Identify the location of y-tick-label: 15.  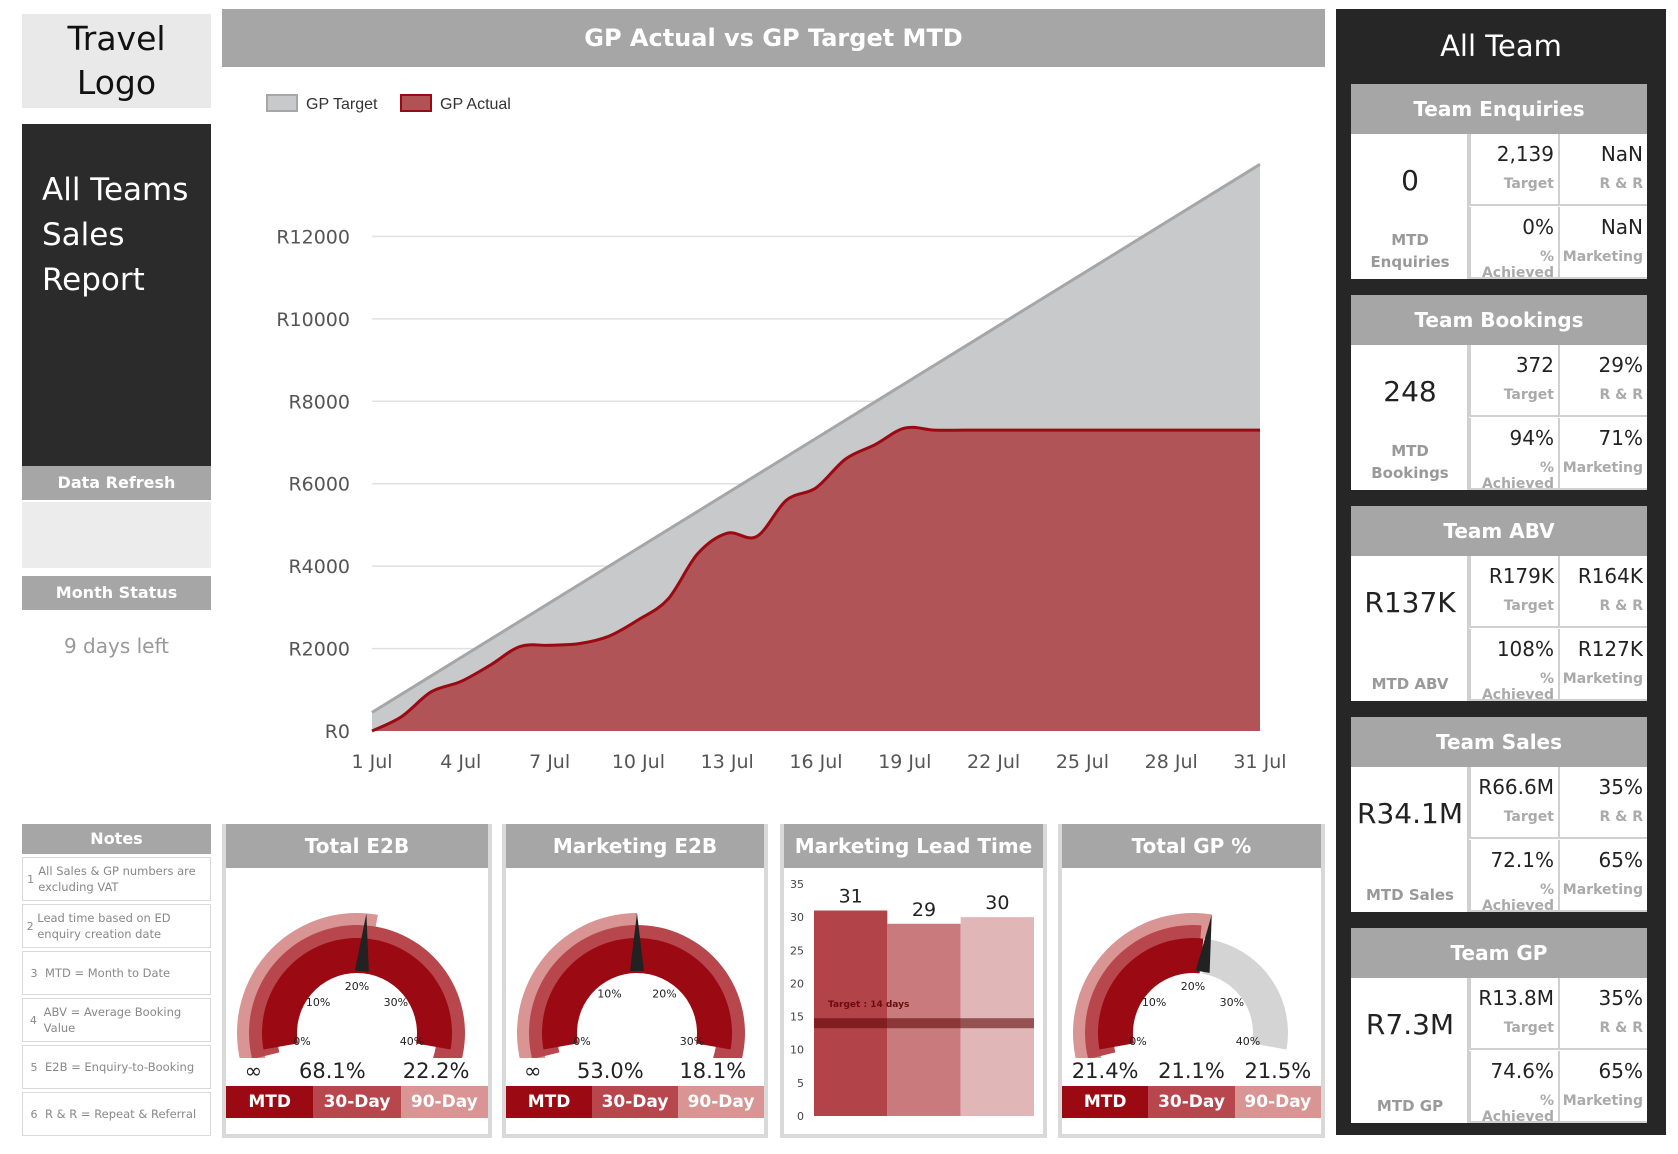
(797, 1017).